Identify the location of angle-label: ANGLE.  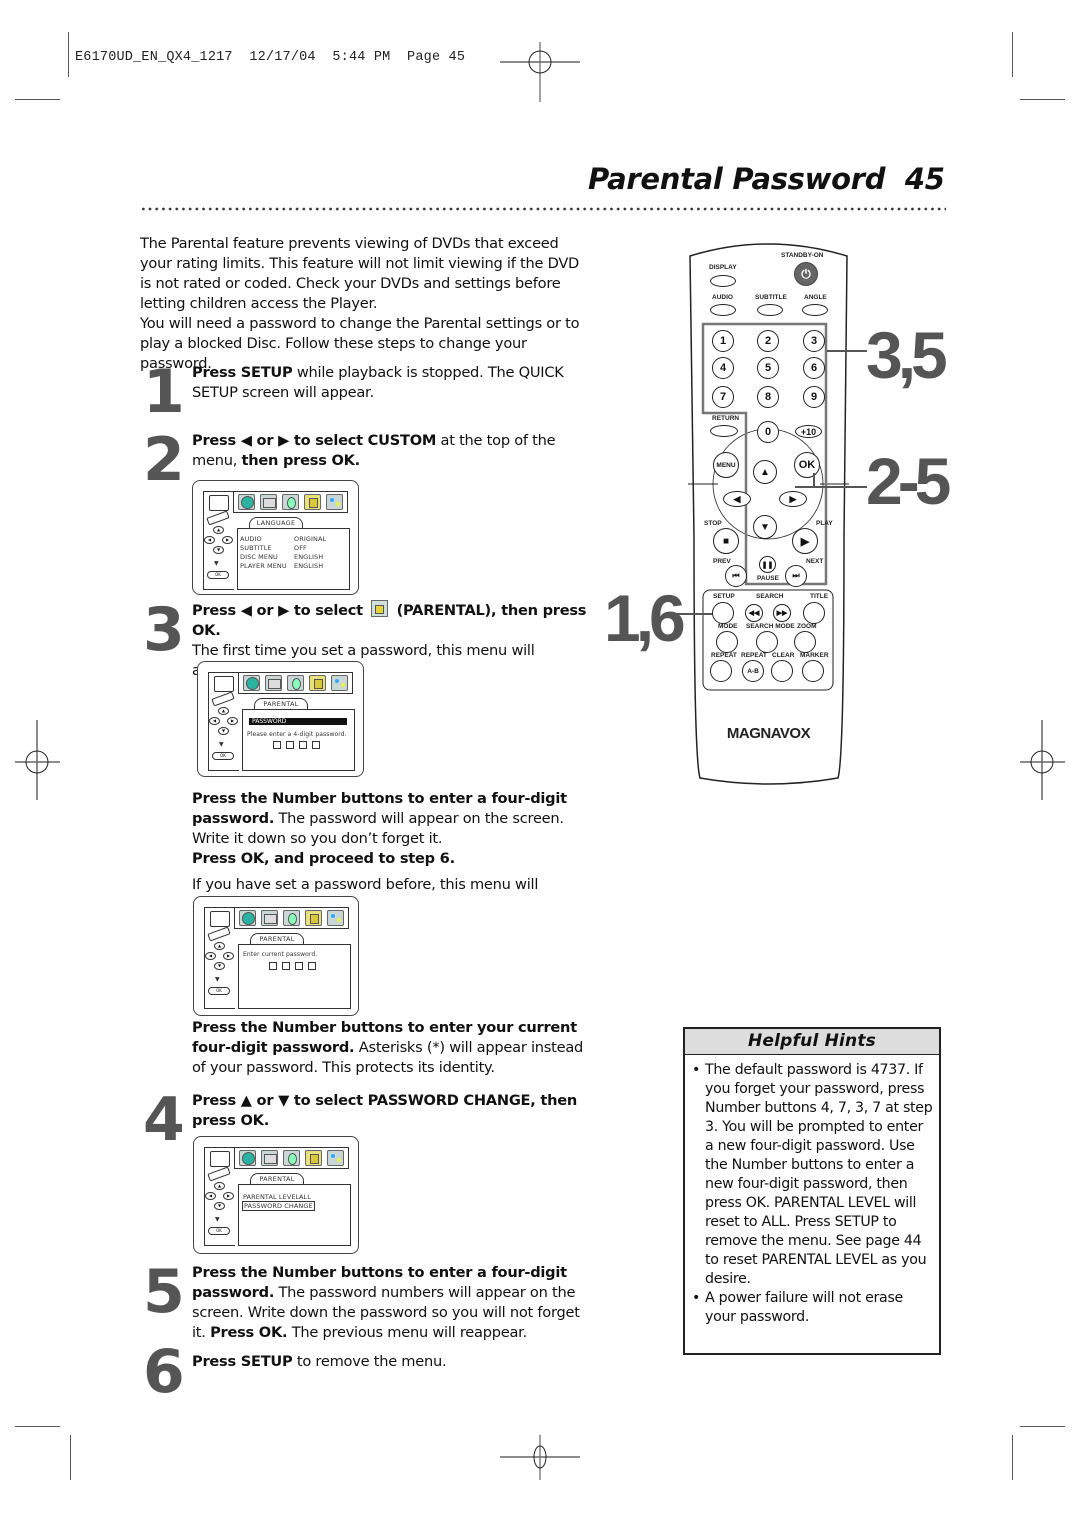
(815, 297).